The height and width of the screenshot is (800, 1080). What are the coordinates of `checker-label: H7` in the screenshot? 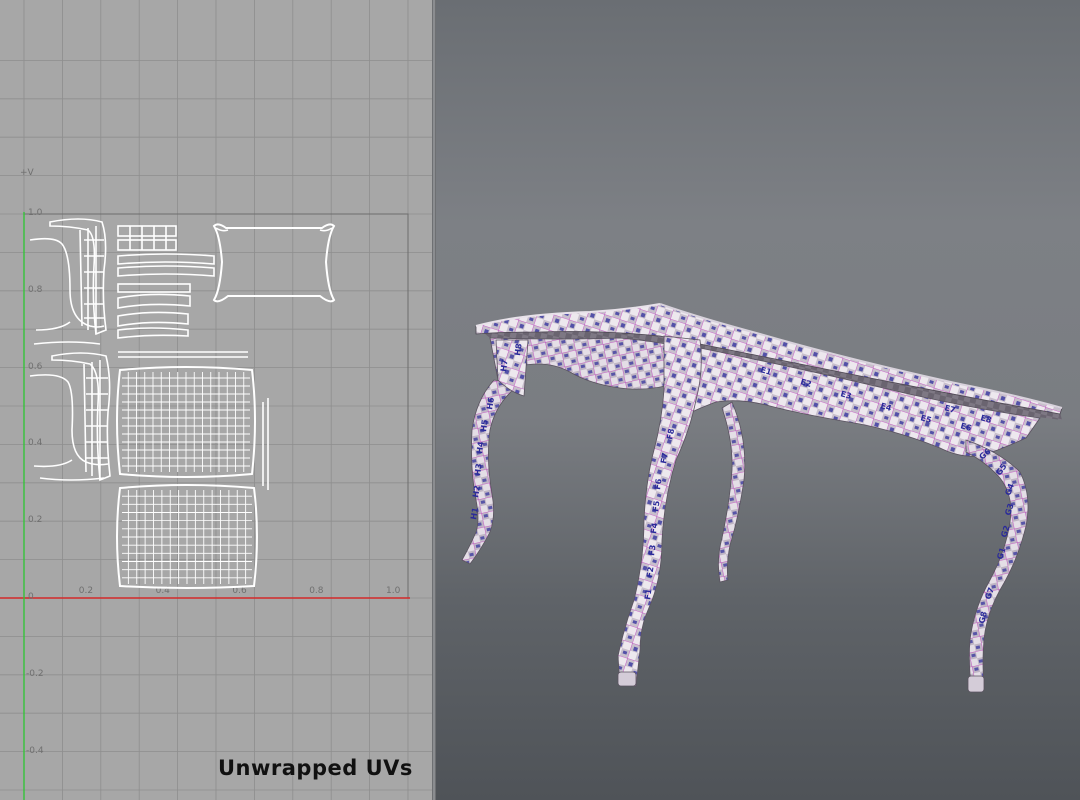 It's located at (504, 365).